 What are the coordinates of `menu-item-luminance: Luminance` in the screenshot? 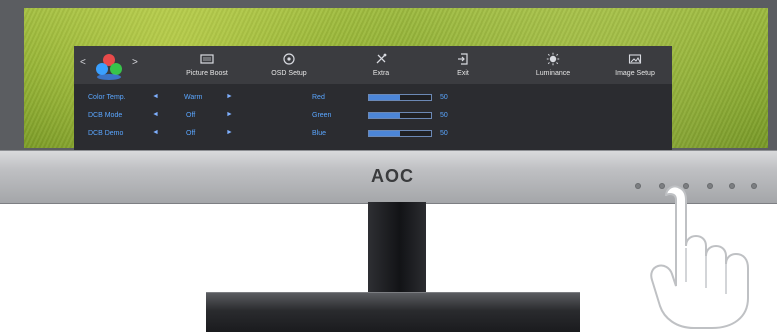 It's located at (553, 65).